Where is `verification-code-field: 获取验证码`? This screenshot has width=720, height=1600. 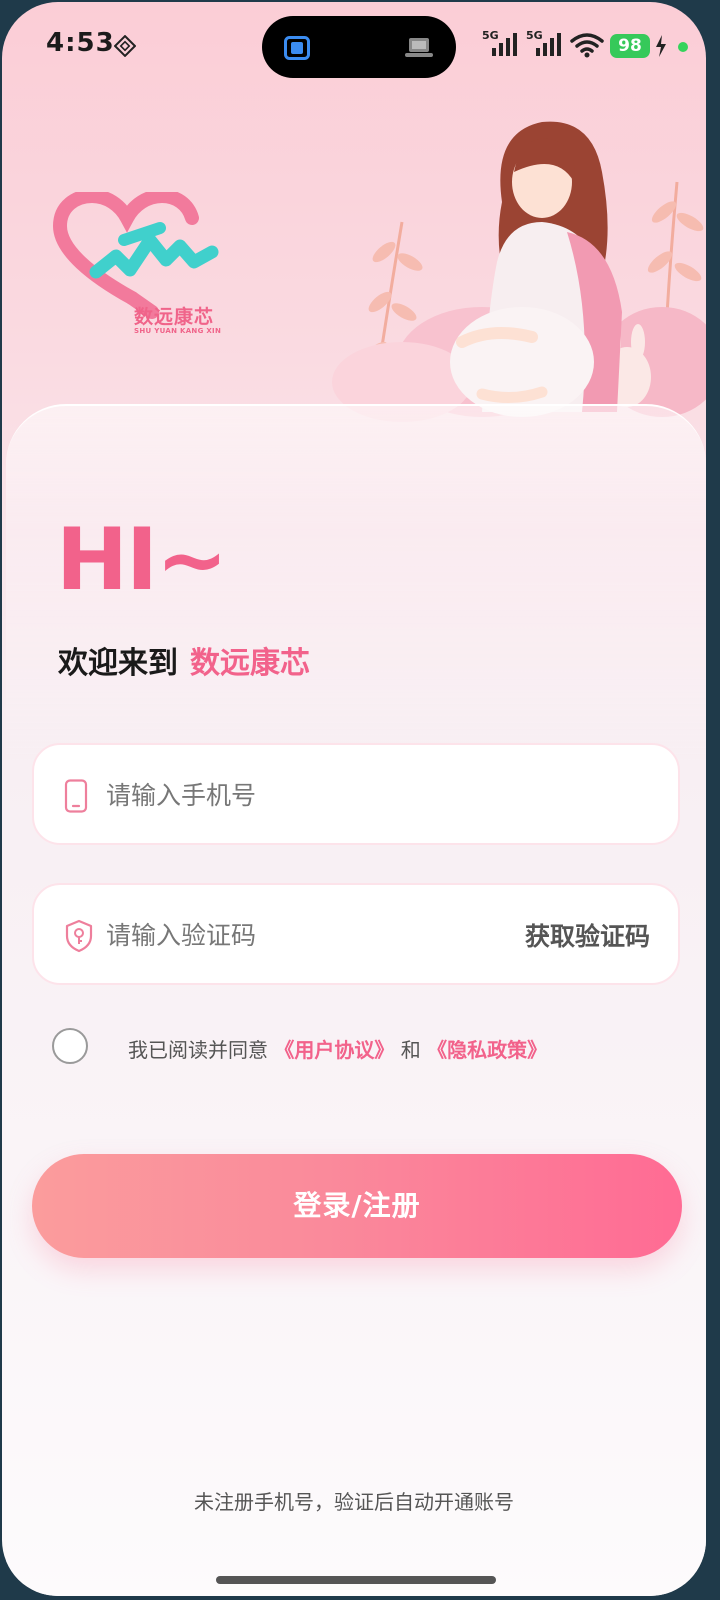 verification-code-field: 获取验证码 is located at coordinates (356, 934).